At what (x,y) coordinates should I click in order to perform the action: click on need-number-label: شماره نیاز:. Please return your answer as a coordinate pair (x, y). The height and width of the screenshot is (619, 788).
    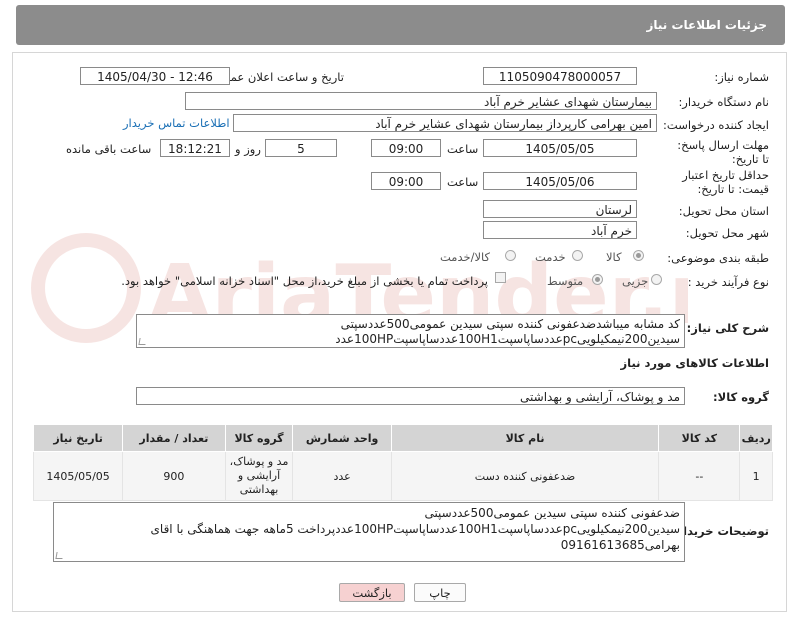
    Looking at the image, I should click on (741, 77).